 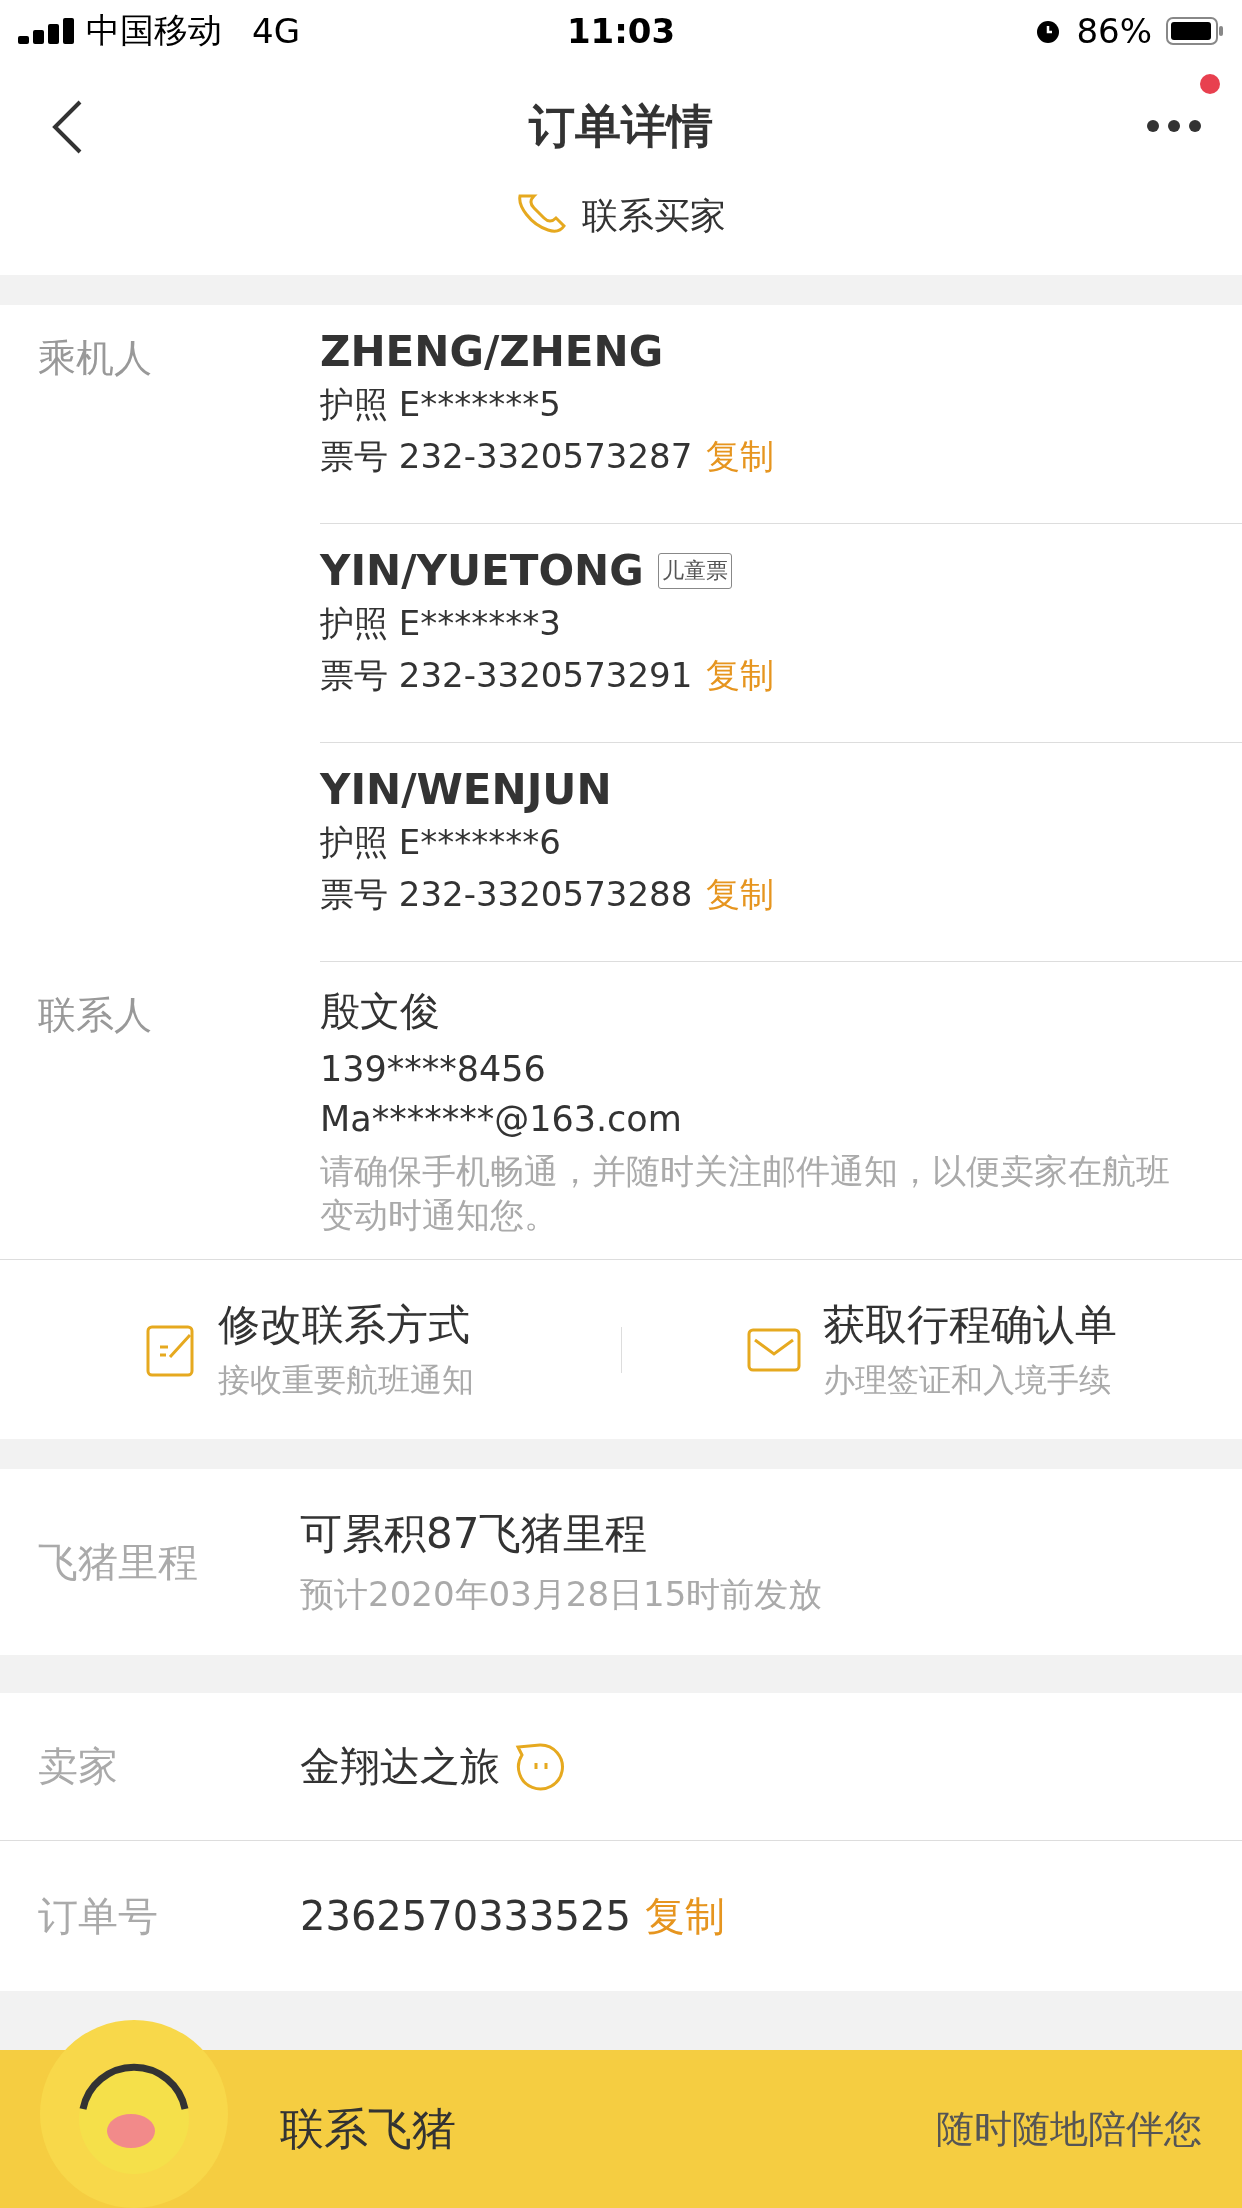 What do you see at coordinates (621, 126) in the screenshot?
I see `page-title: 订单详情` at bounding box center [621, 126].